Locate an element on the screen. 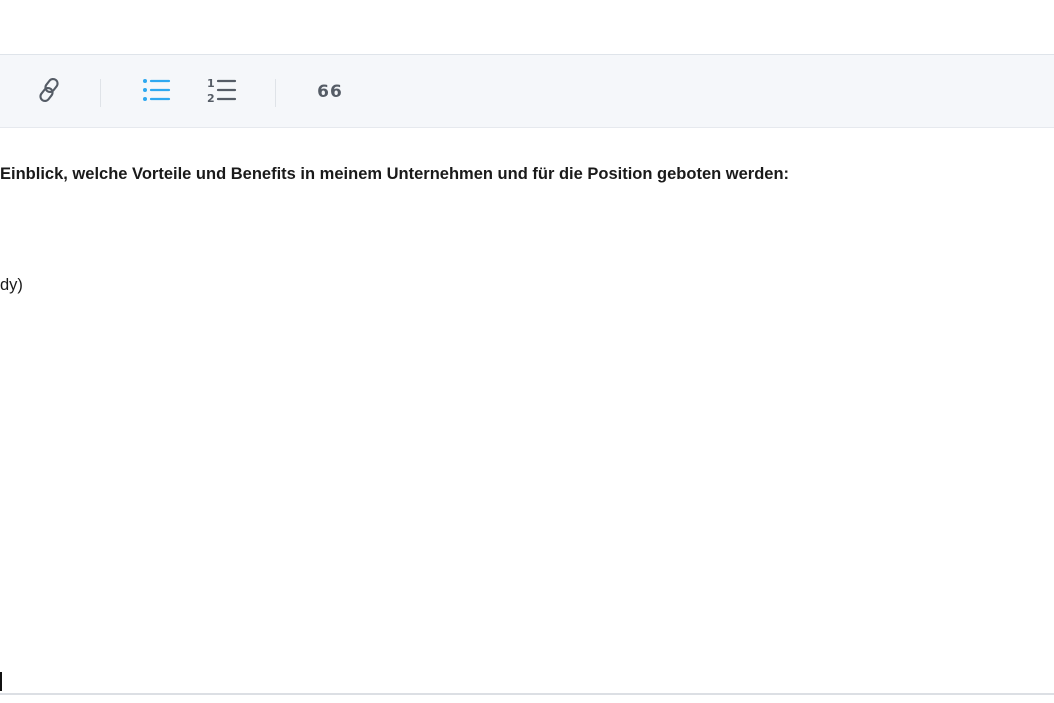 Image resolution: width=1054 pixels, height=703 pixels. bullet-list-icon is located at coordinates (155, 92).